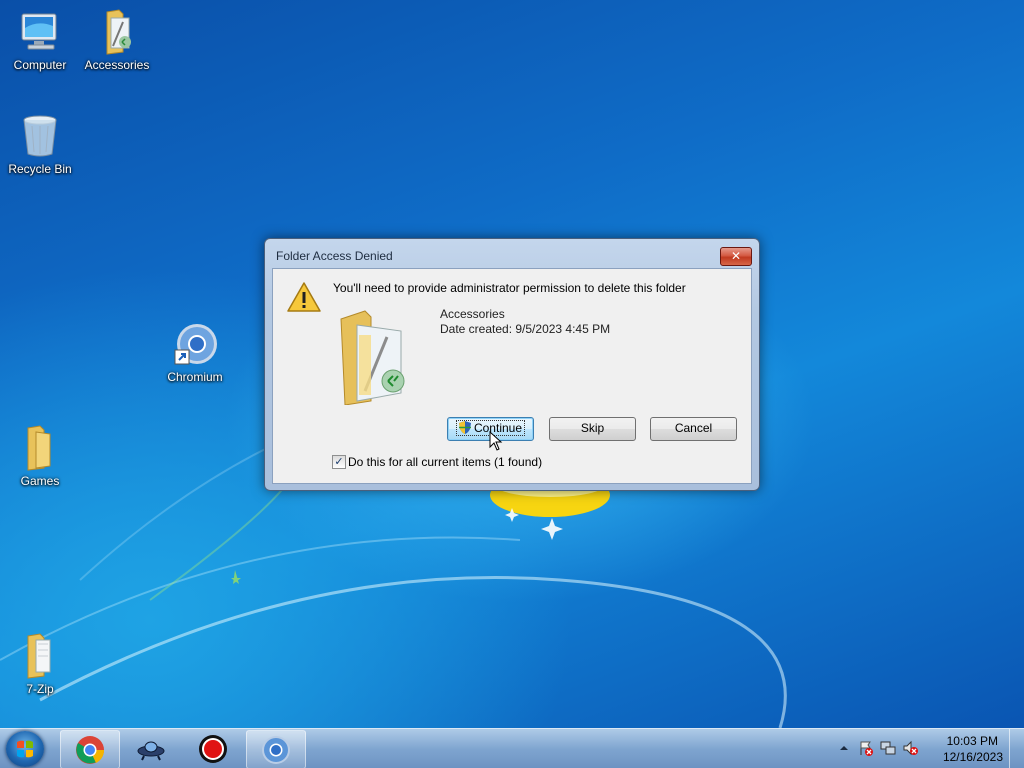 Image resolution: width=1024 pixels, height=768 pixels. What do you see at coordinates (525, 329) in the screenshot?
I see `item-date-created: Date created: 9/5/2023 4:45 PM` at bounding box center [525, 329].